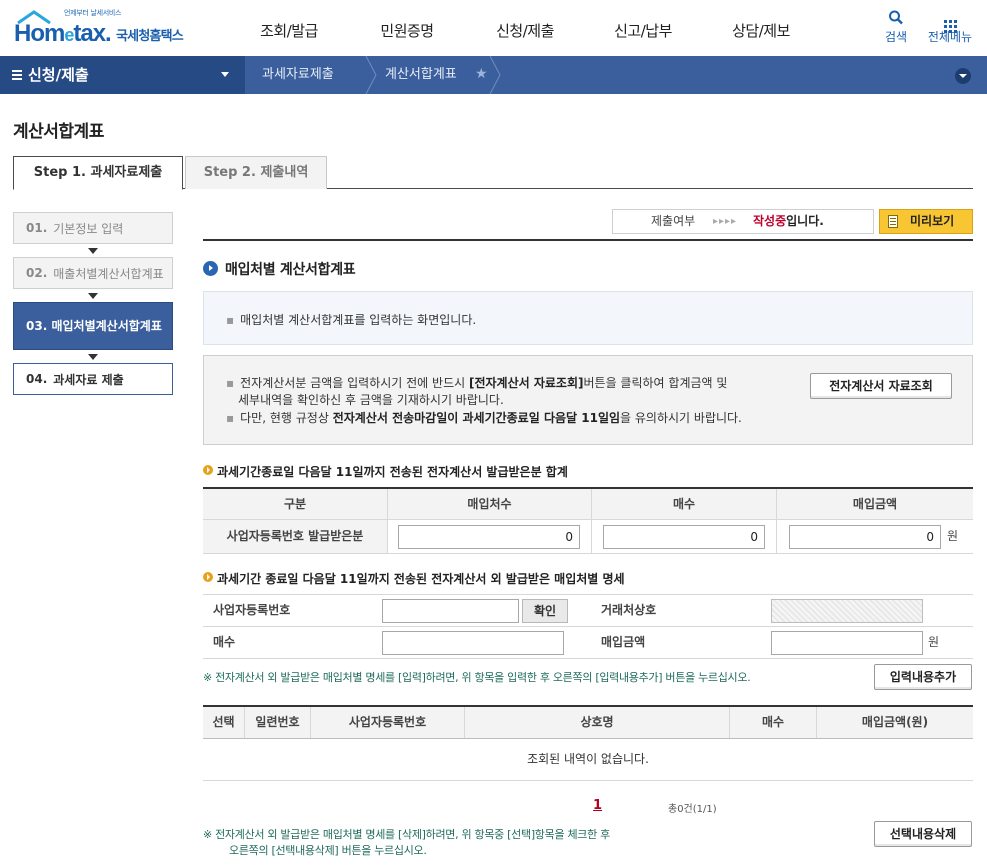  What do you see at coordinates (93, 273) in the screenshot?
I see `step-nav-sales-summary: 02. 매출처별계산서합계표` at bounding box center [93, 273].